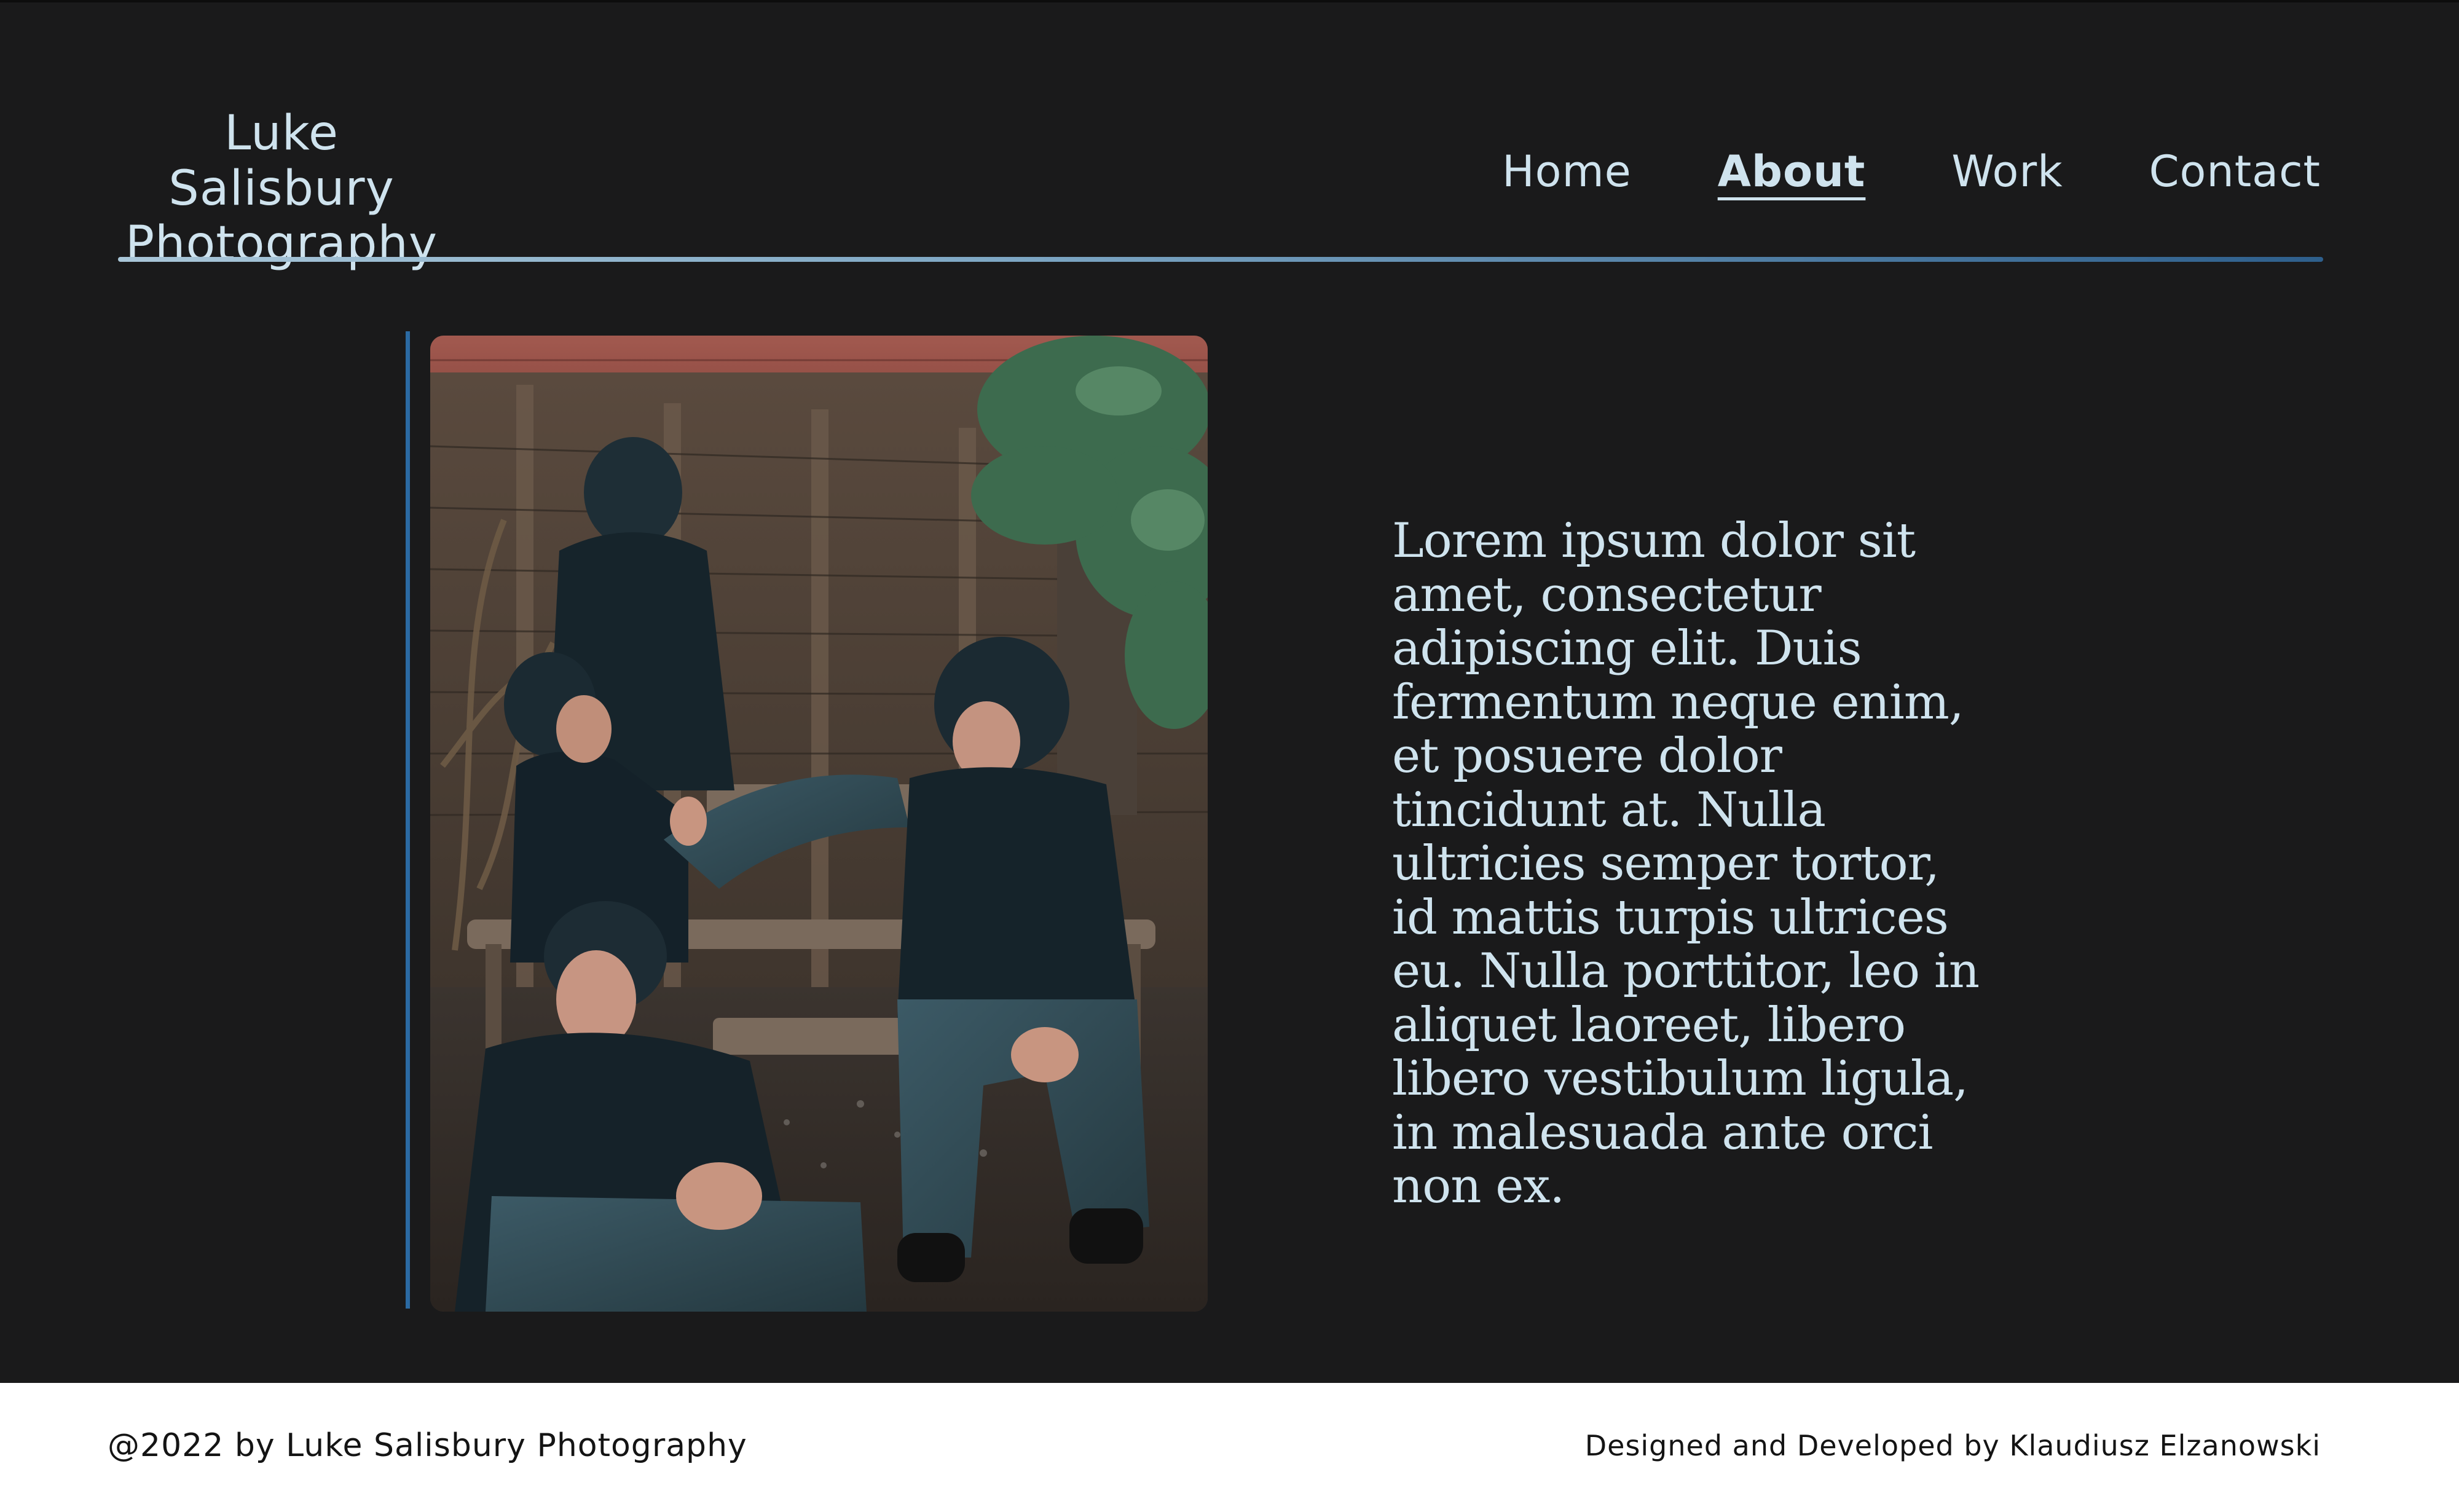  What do you see at coordinates (408, 820) in the screenshot?
I see `photo-accent-line` at bounding box center [408, 820].